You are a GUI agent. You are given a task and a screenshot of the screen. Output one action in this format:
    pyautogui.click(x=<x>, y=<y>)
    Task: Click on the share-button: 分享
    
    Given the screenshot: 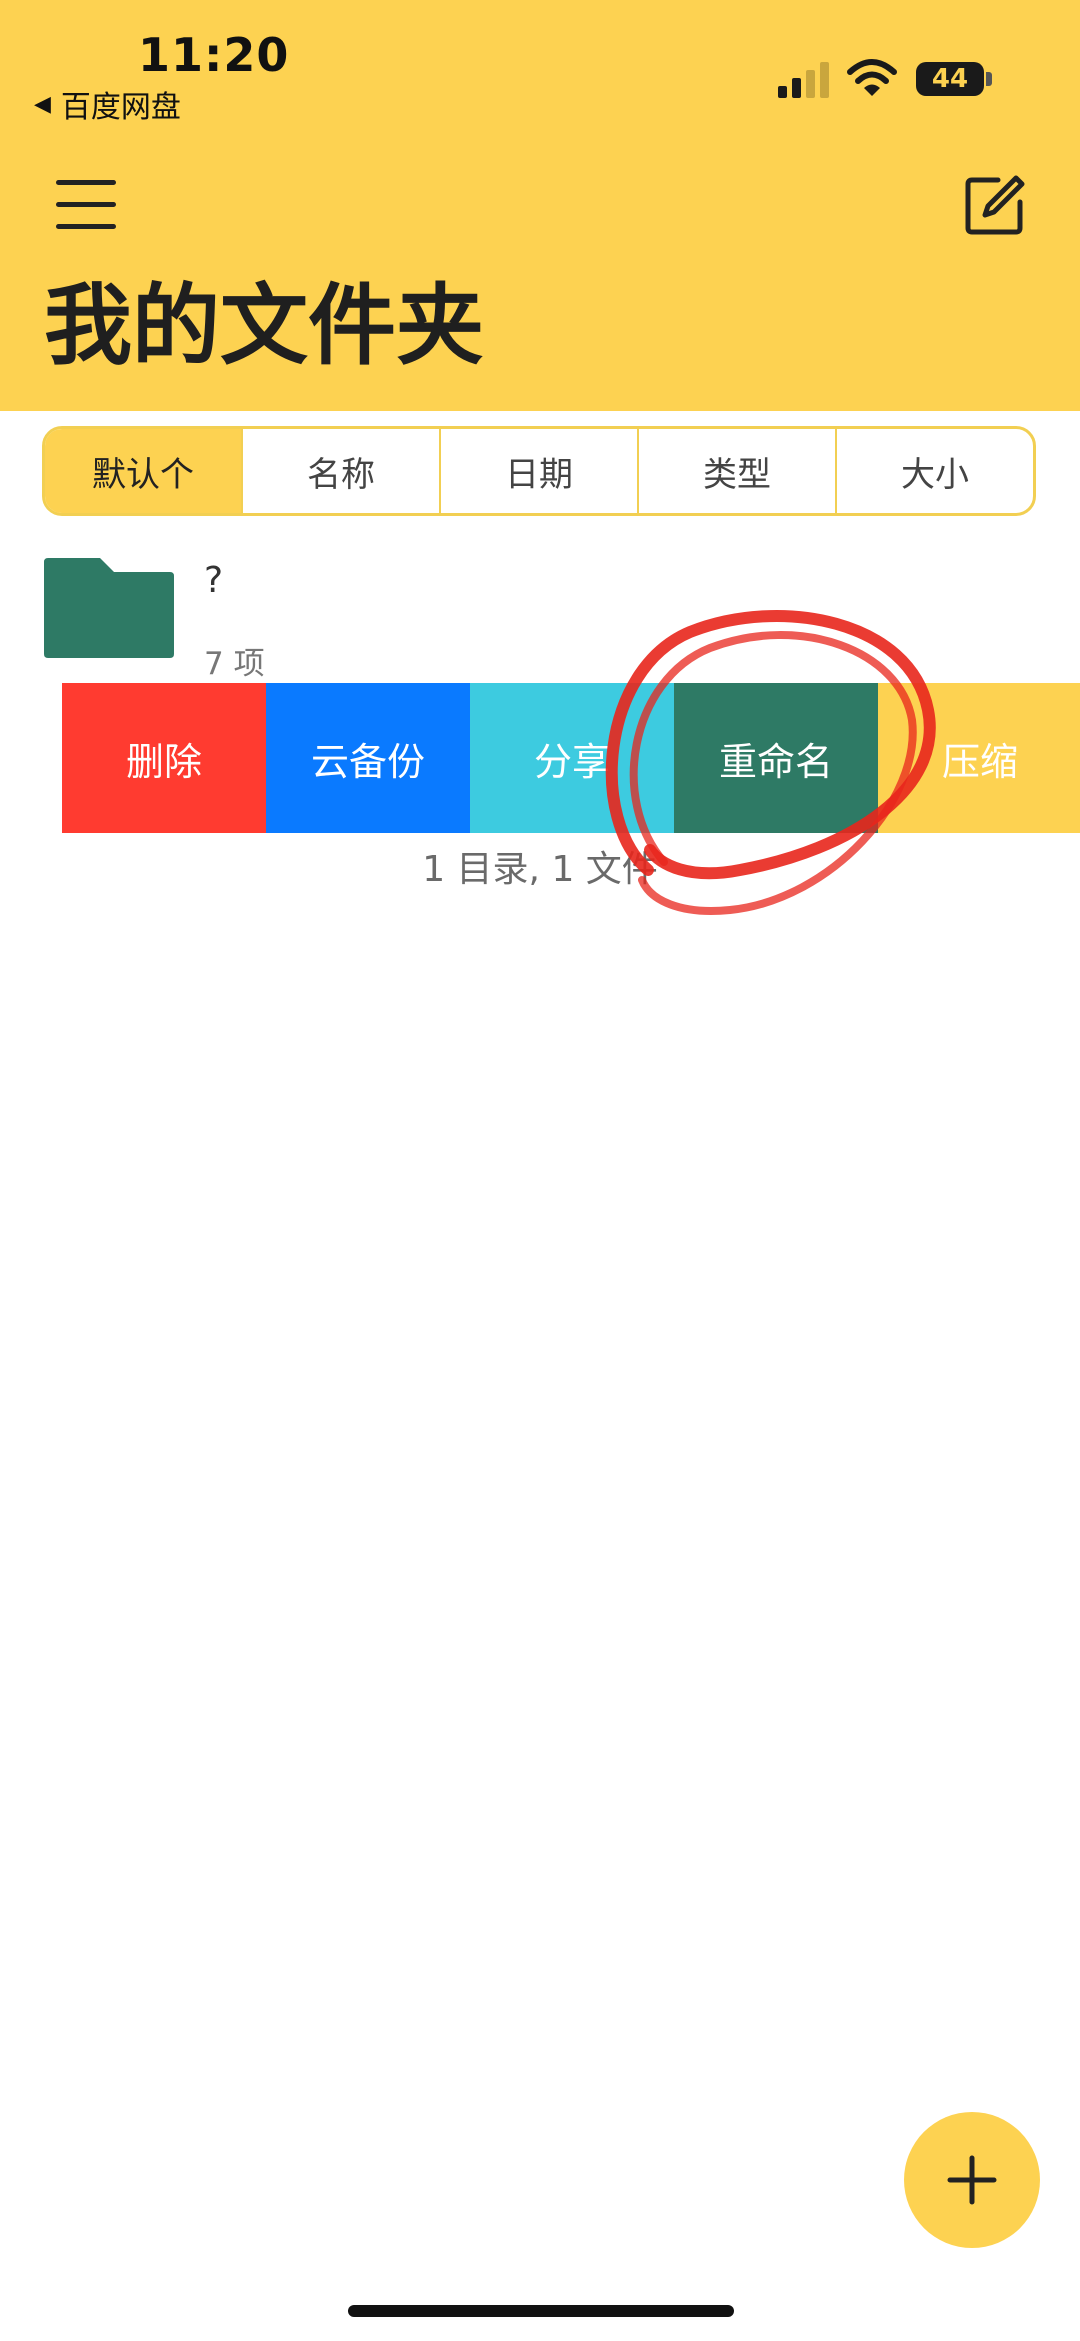 What is the action you would take?
    pyautogui.click(x=572, y=758)
    